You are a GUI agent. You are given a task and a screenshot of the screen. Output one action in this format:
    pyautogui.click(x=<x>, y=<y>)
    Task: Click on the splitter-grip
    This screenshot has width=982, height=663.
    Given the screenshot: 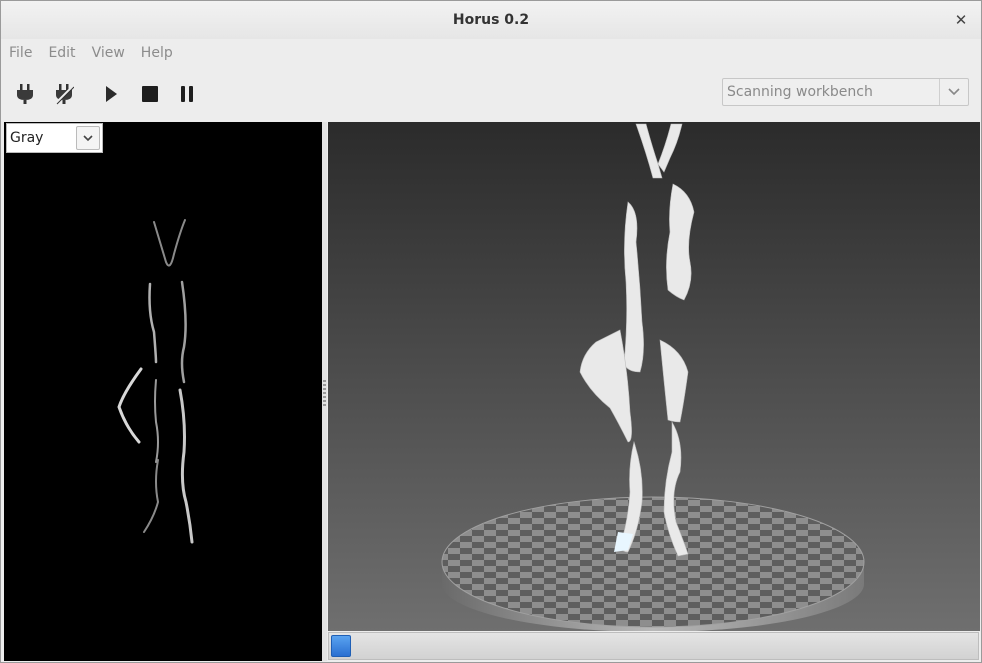 What is the action you would take?
    pyautogui.click(x=324, y=393)
    